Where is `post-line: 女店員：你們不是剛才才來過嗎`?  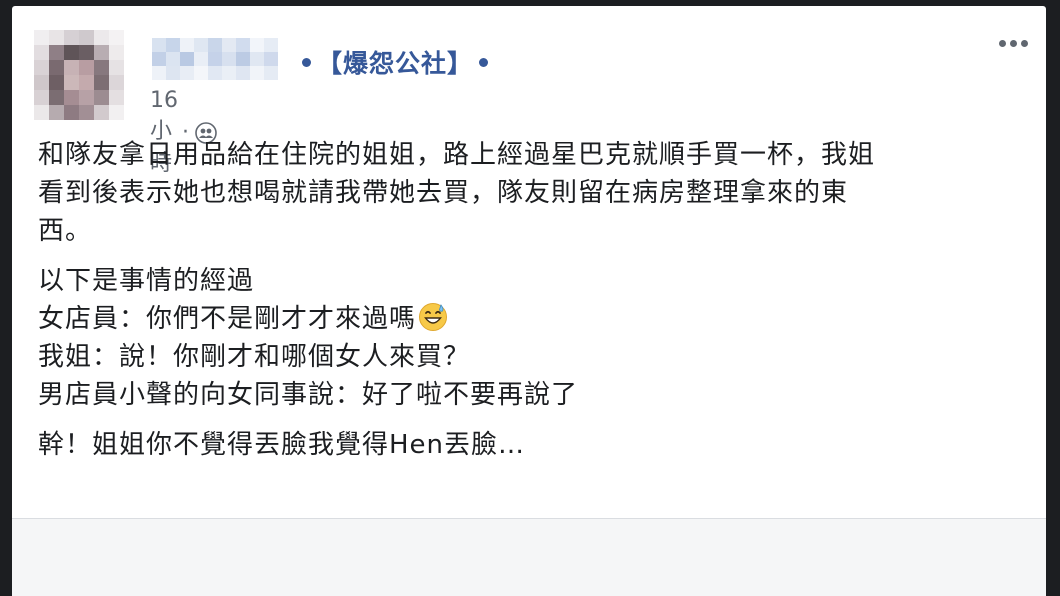 post-line: 女店員：你們不是剛才才來過嗎 is located at coordinates (227, 319).